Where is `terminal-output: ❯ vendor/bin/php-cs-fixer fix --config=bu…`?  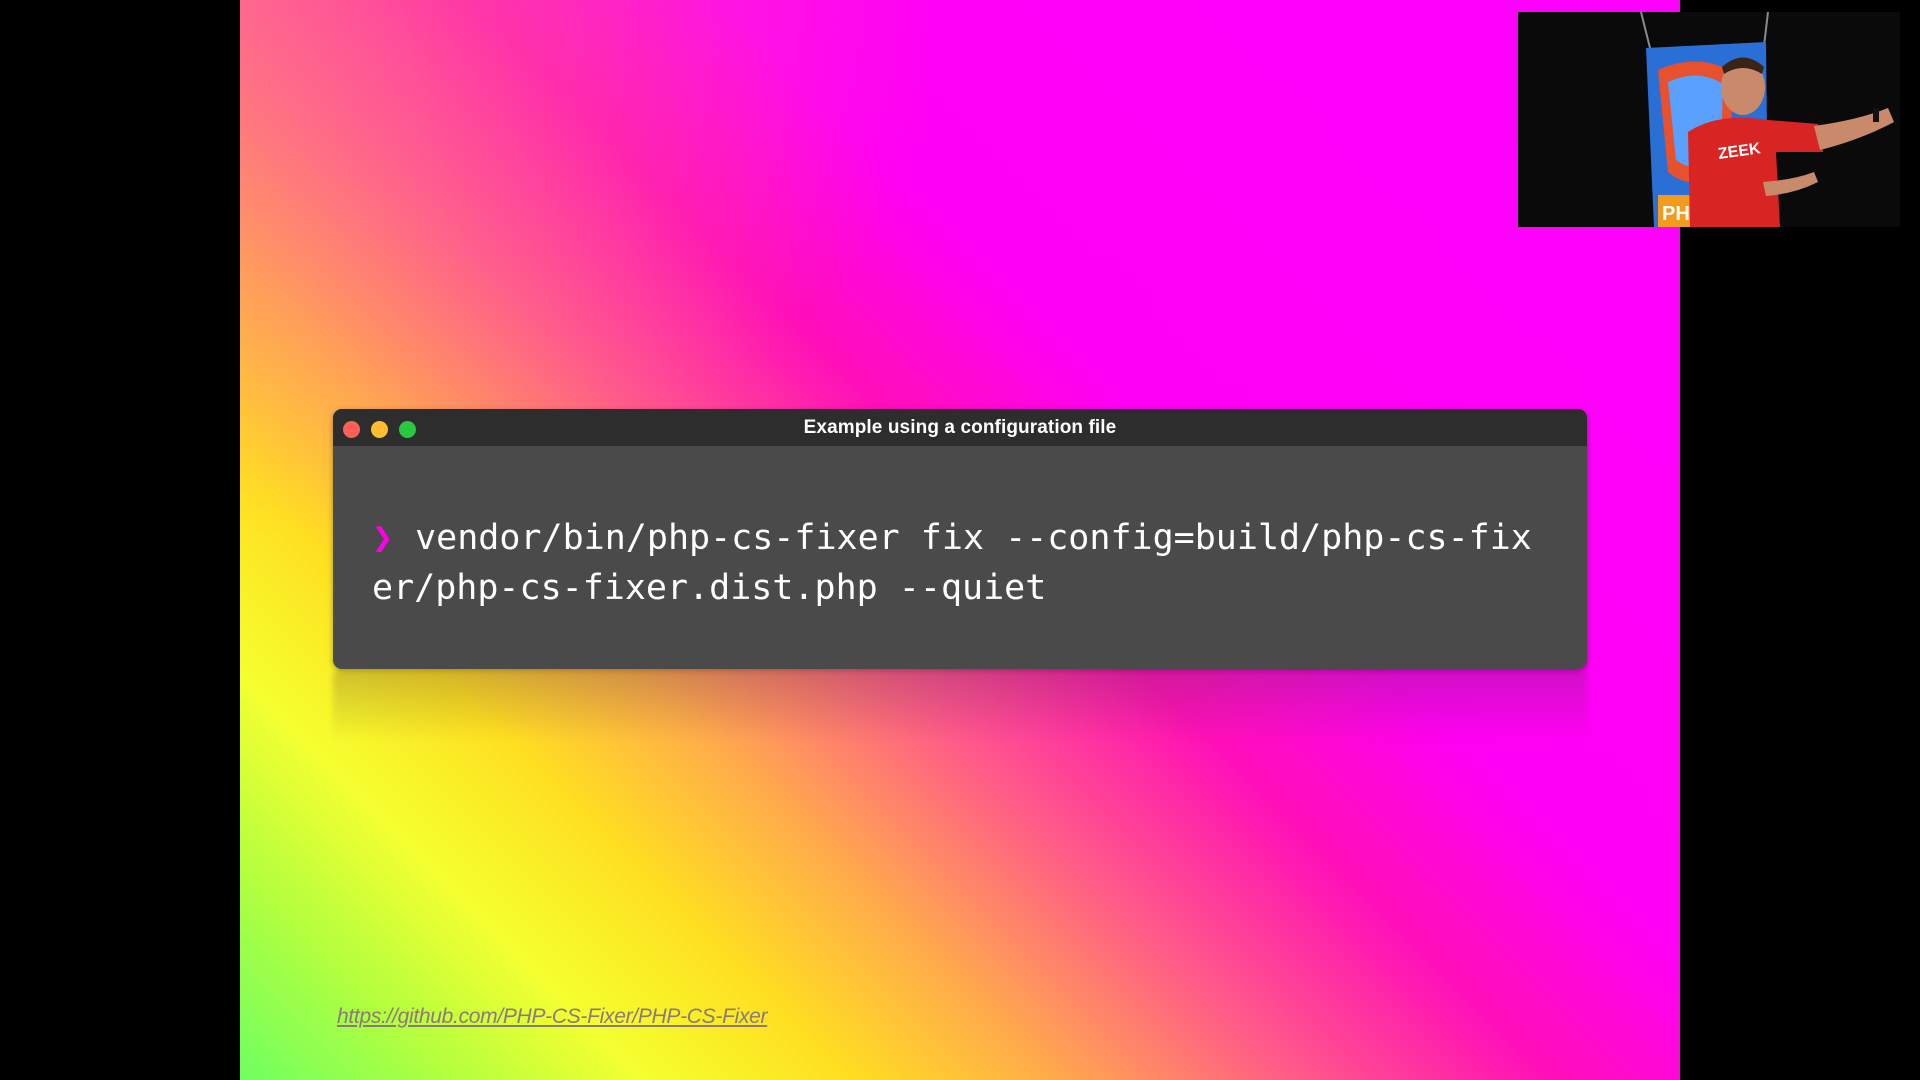
terminal-output: ❯ vendor/bin/php-cs-fixer fix --config=bu… is located at coordinates (960, 529).